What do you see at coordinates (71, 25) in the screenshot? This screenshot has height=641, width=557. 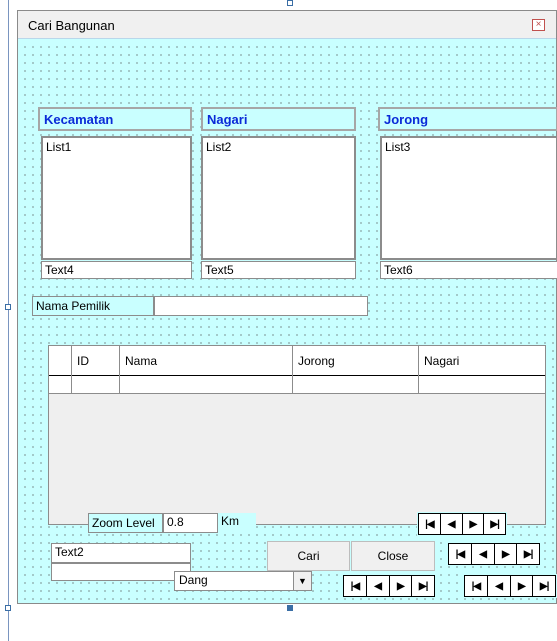 I see `window-title: Cari Bangunan` at bounding box center [71, 25].